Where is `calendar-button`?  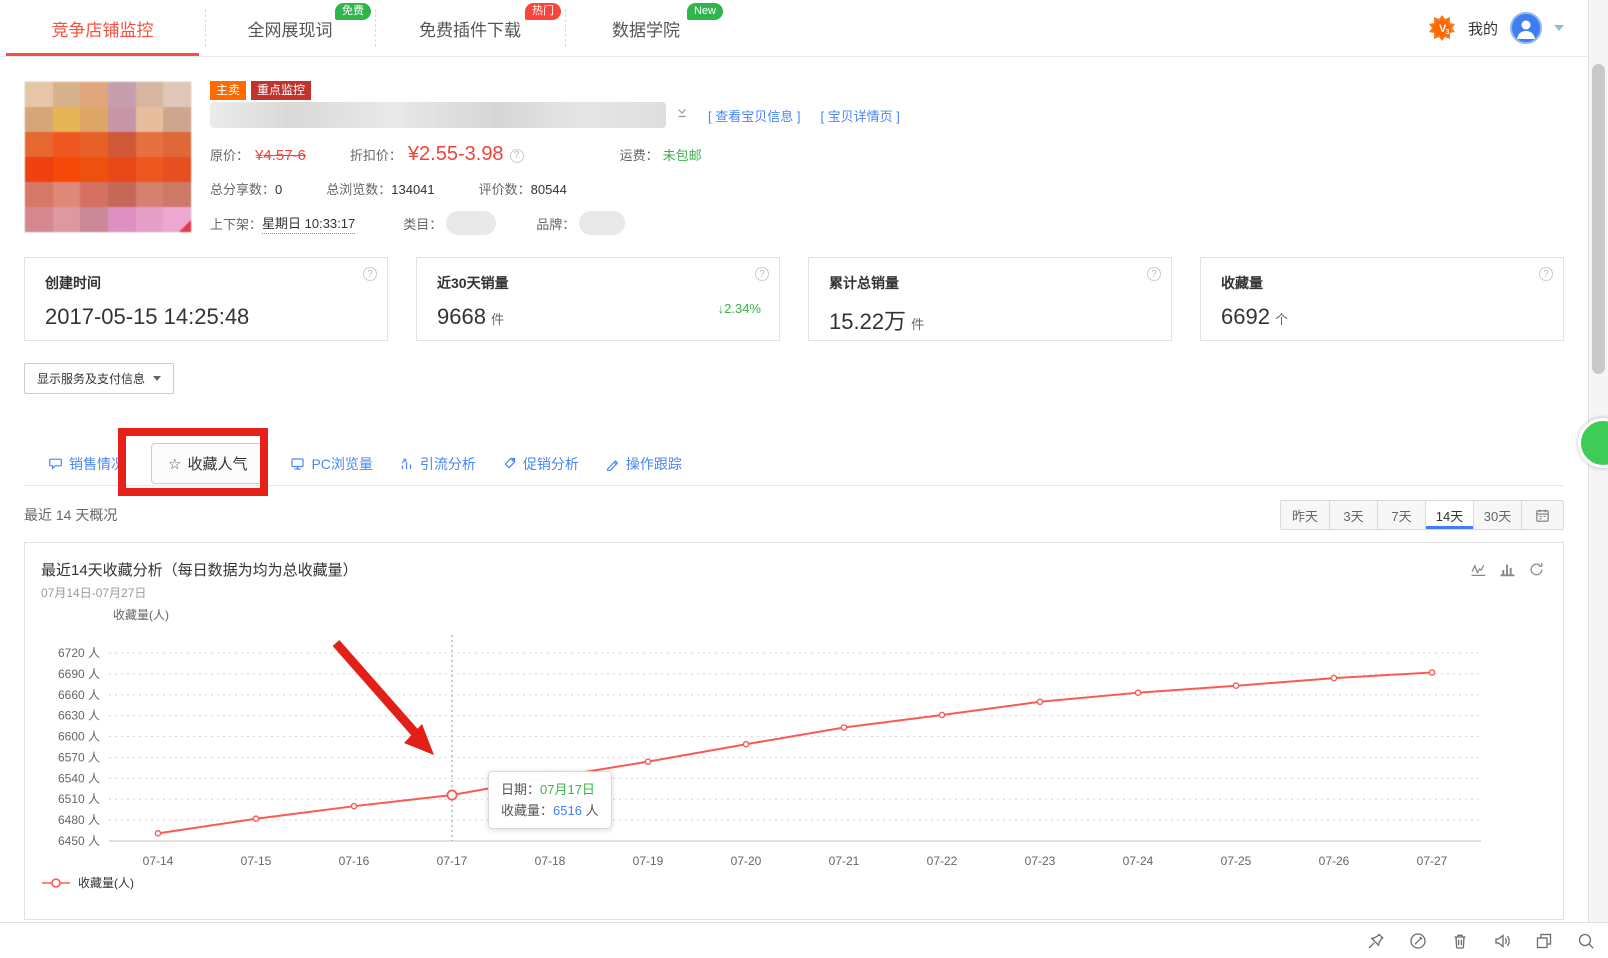 calendar-button is located at coordinates (1542, 515).